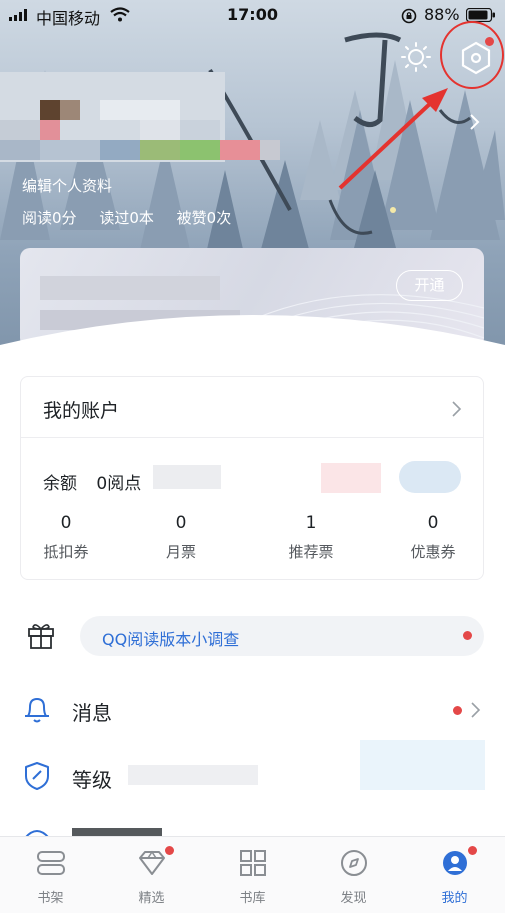 This screenshot has height=914, width=505. I want to click on status-bar: 中国移动 17:00 88%, so click(252, 15).